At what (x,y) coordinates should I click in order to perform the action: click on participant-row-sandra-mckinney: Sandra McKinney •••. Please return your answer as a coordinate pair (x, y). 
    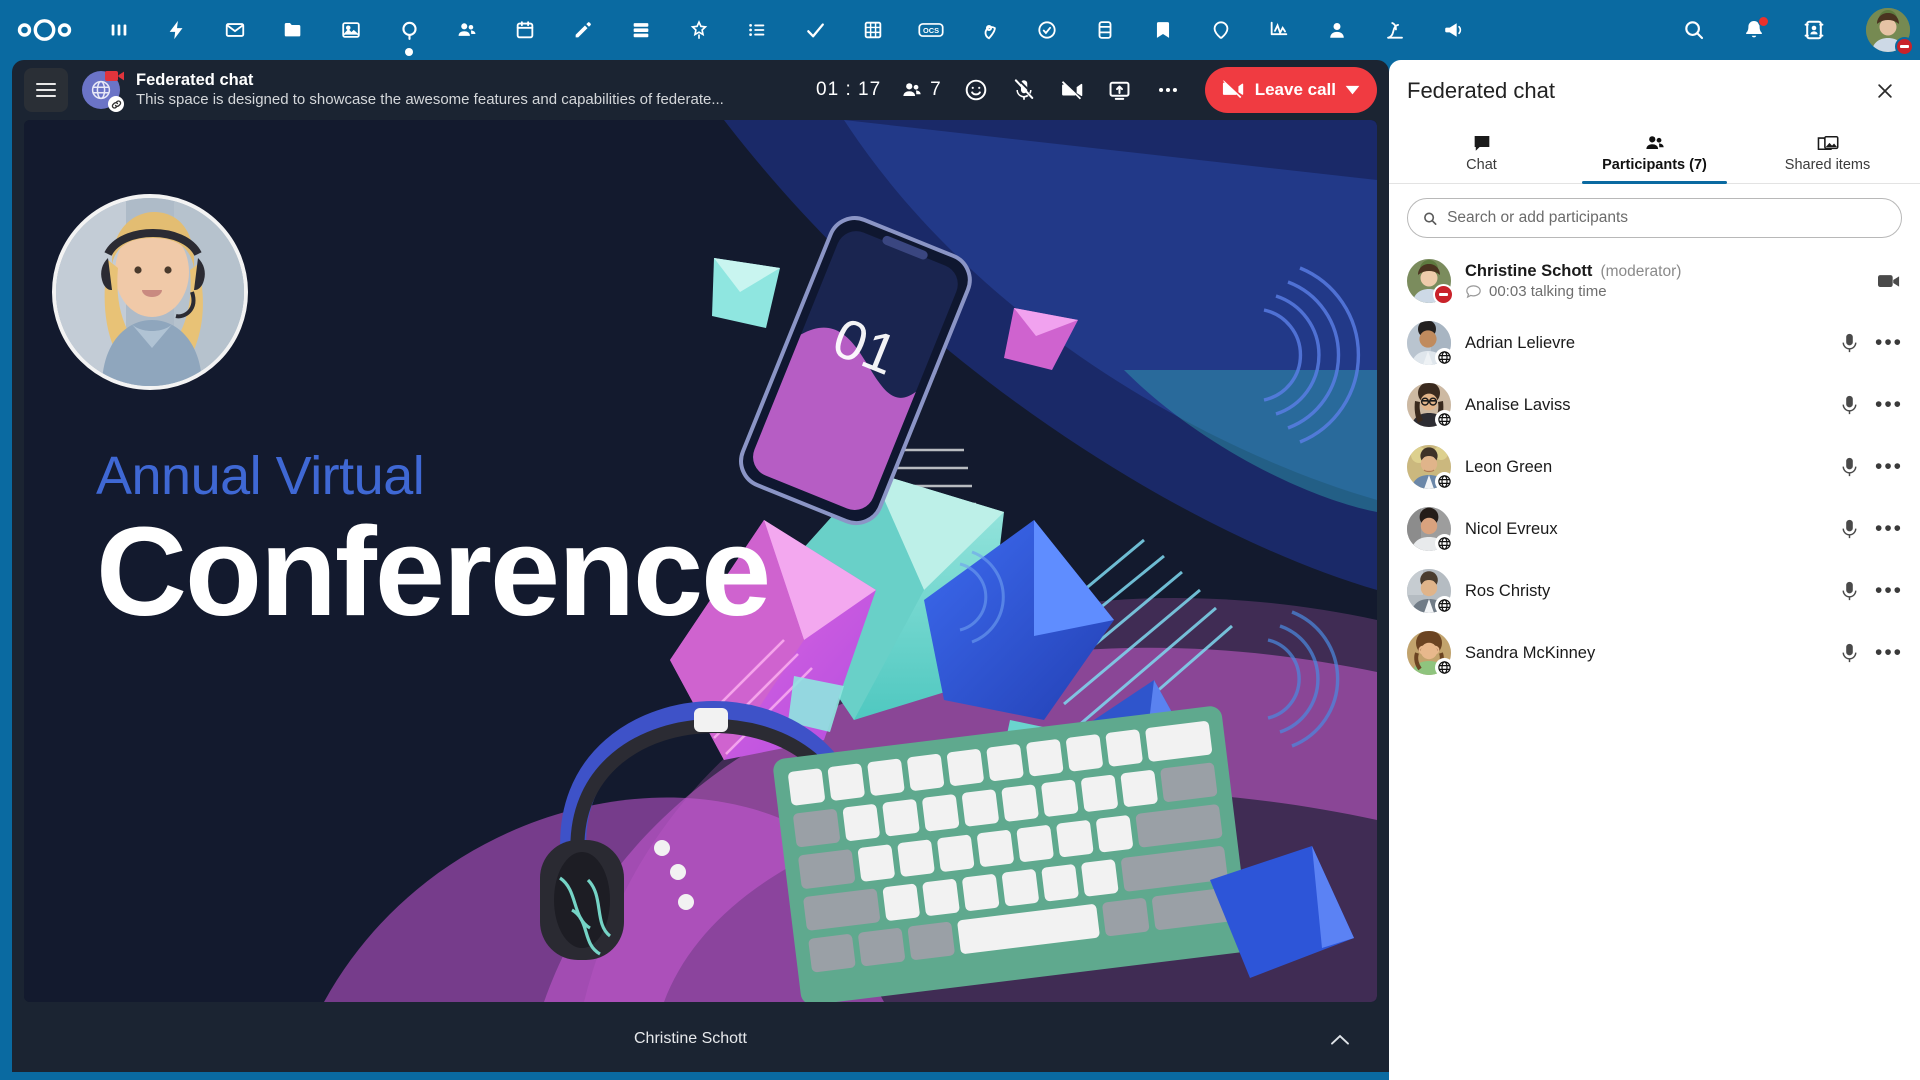
    Looking at the image, I should click on (1654, 653).